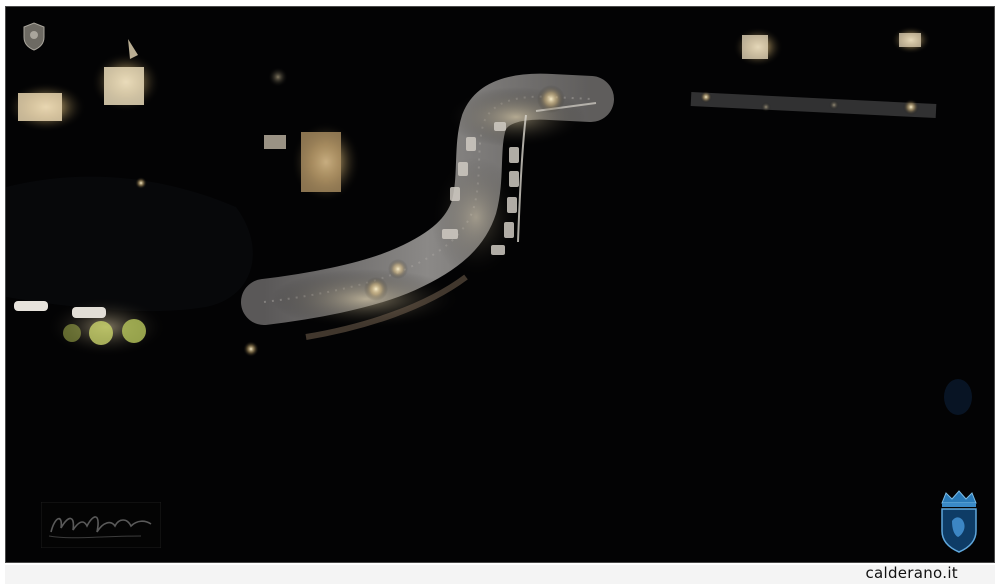 This screenshot has height=586, width=1000. Describe the element at coordinates (500, 574) in the screenshot. I see `footer-bar` at that location.